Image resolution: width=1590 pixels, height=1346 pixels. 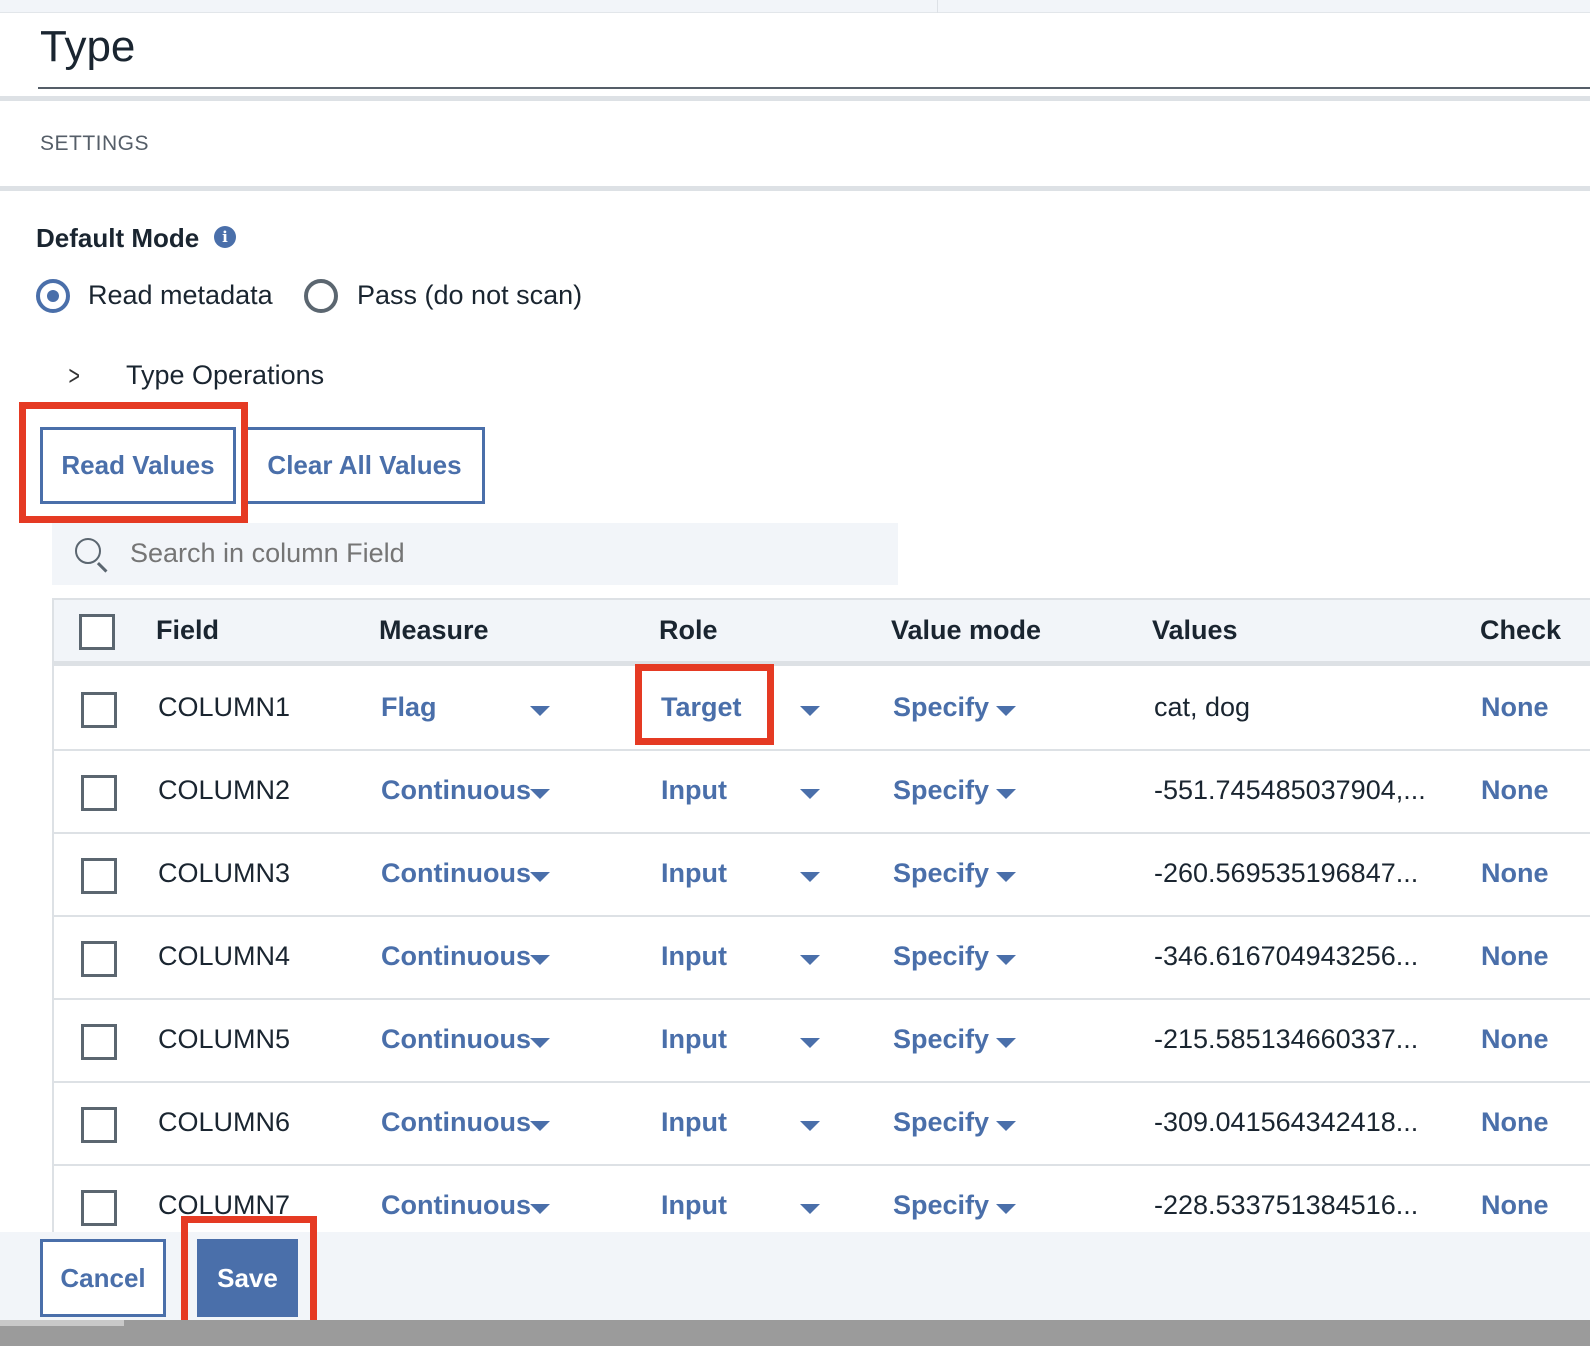 What do you see at coordinates (88, 551) in the screenshot?
I see `search-icon` at bounding box center [88, 551].